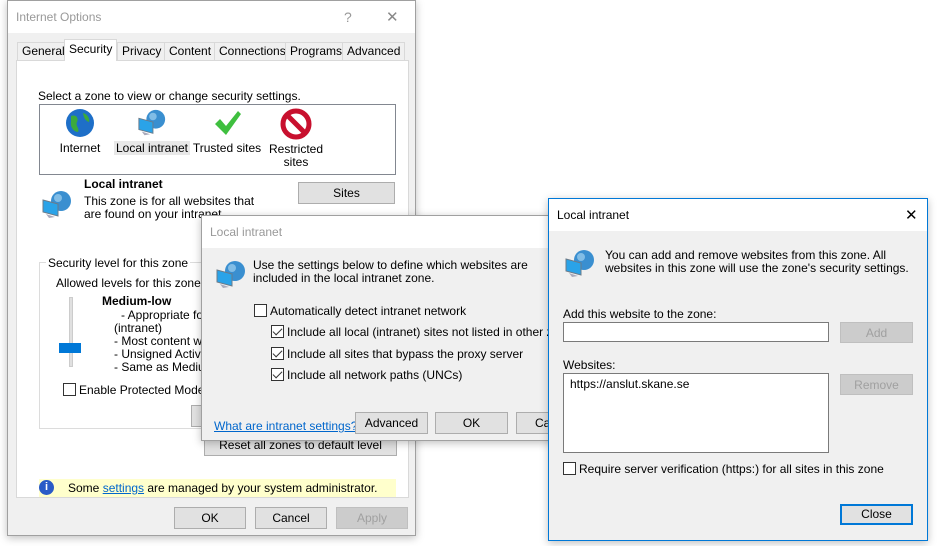  What do you see at coordinates (374, 51) in the screenshot?
I see `tab-advanced: Advanced` at bounding box center [374, 51].